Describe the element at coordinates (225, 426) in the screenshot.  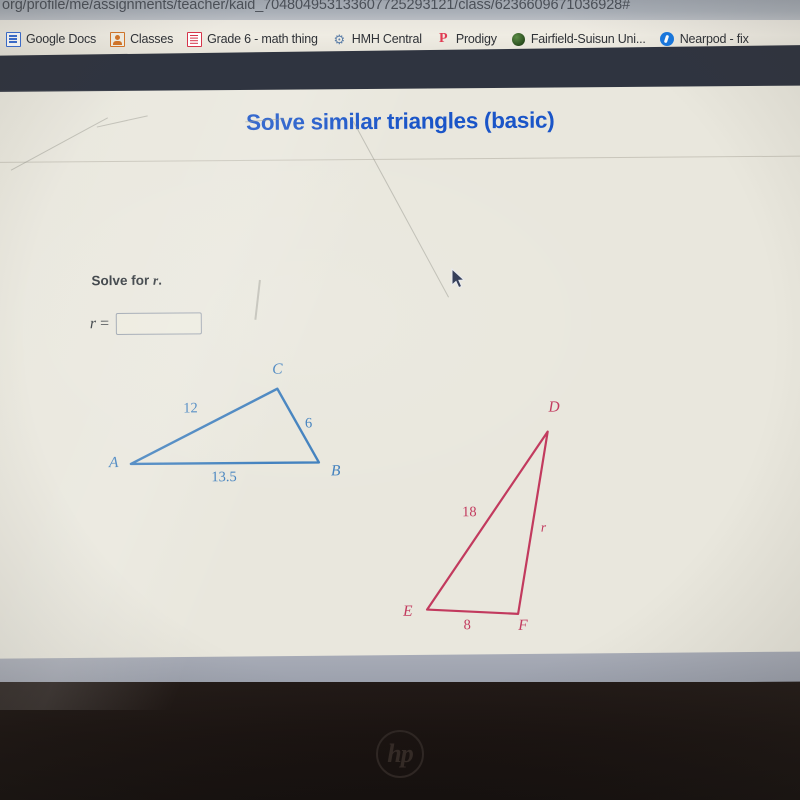
I see `triangle-abc-shape` at that location.